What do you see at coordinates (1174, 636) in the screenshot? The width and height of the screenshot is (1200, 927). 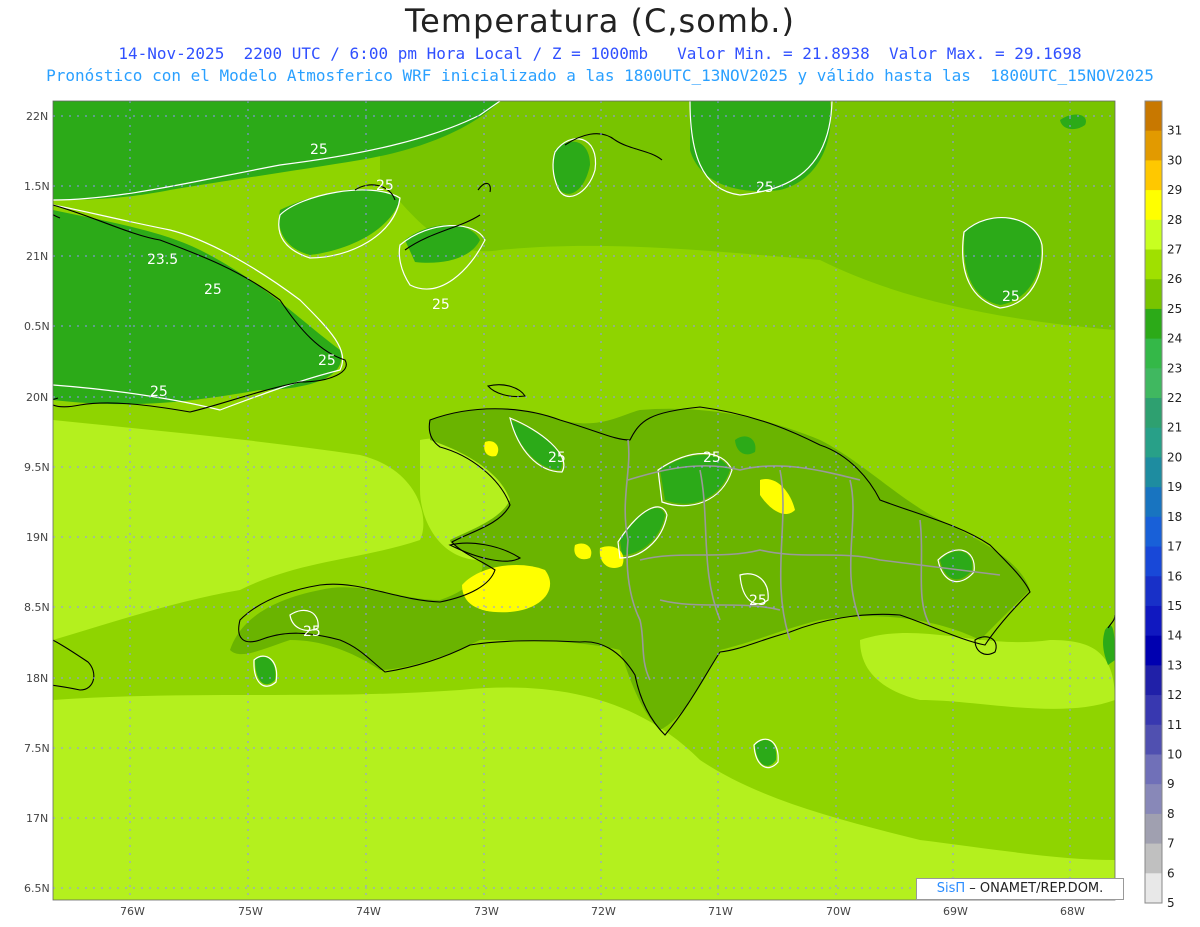 I see `colorbar-label: 14` at bounding box center [1174, 636].